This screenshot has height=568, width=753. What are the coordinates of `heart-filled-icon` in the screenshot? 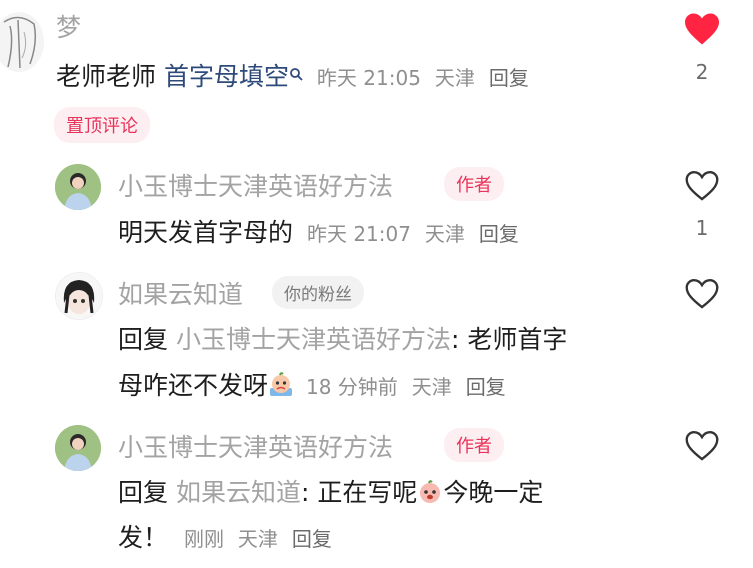 It's located at (702, 31).